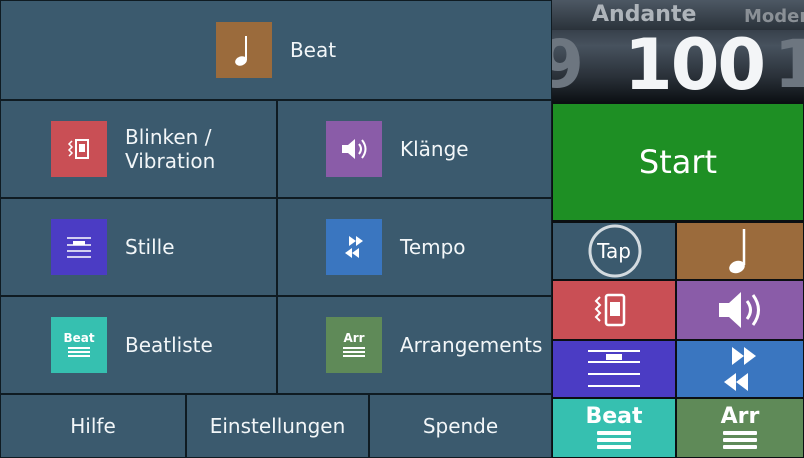  What do you see at coordinates (313, 50) in the screenshot?
I see `beat-label: Beat` at bounding box center [313, 50].